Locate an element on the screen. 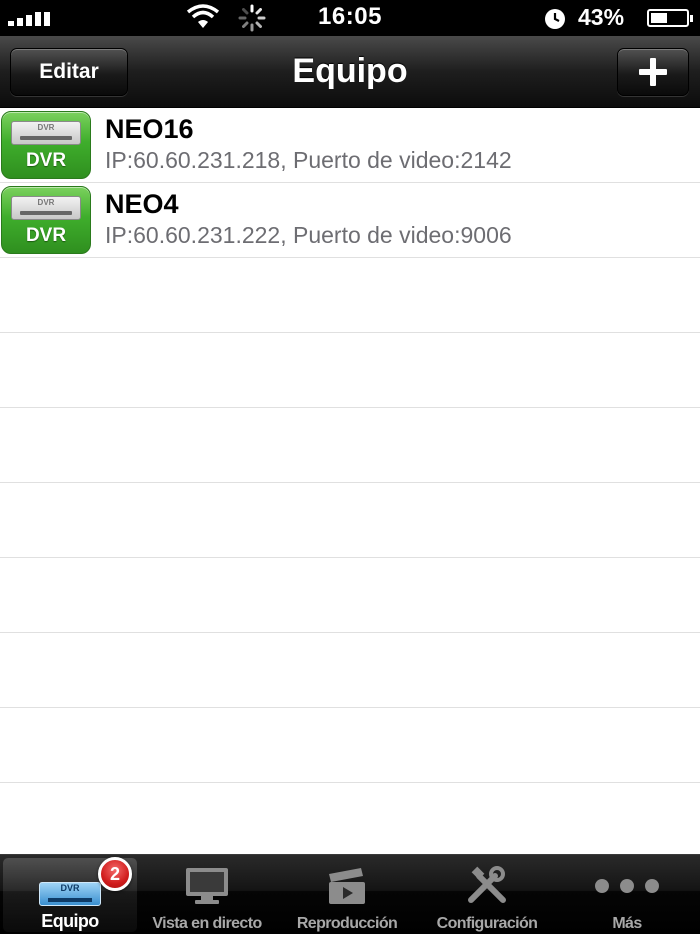 This screenshot has width=700, height=934. plus-icon is located at coordinates (653, 72).